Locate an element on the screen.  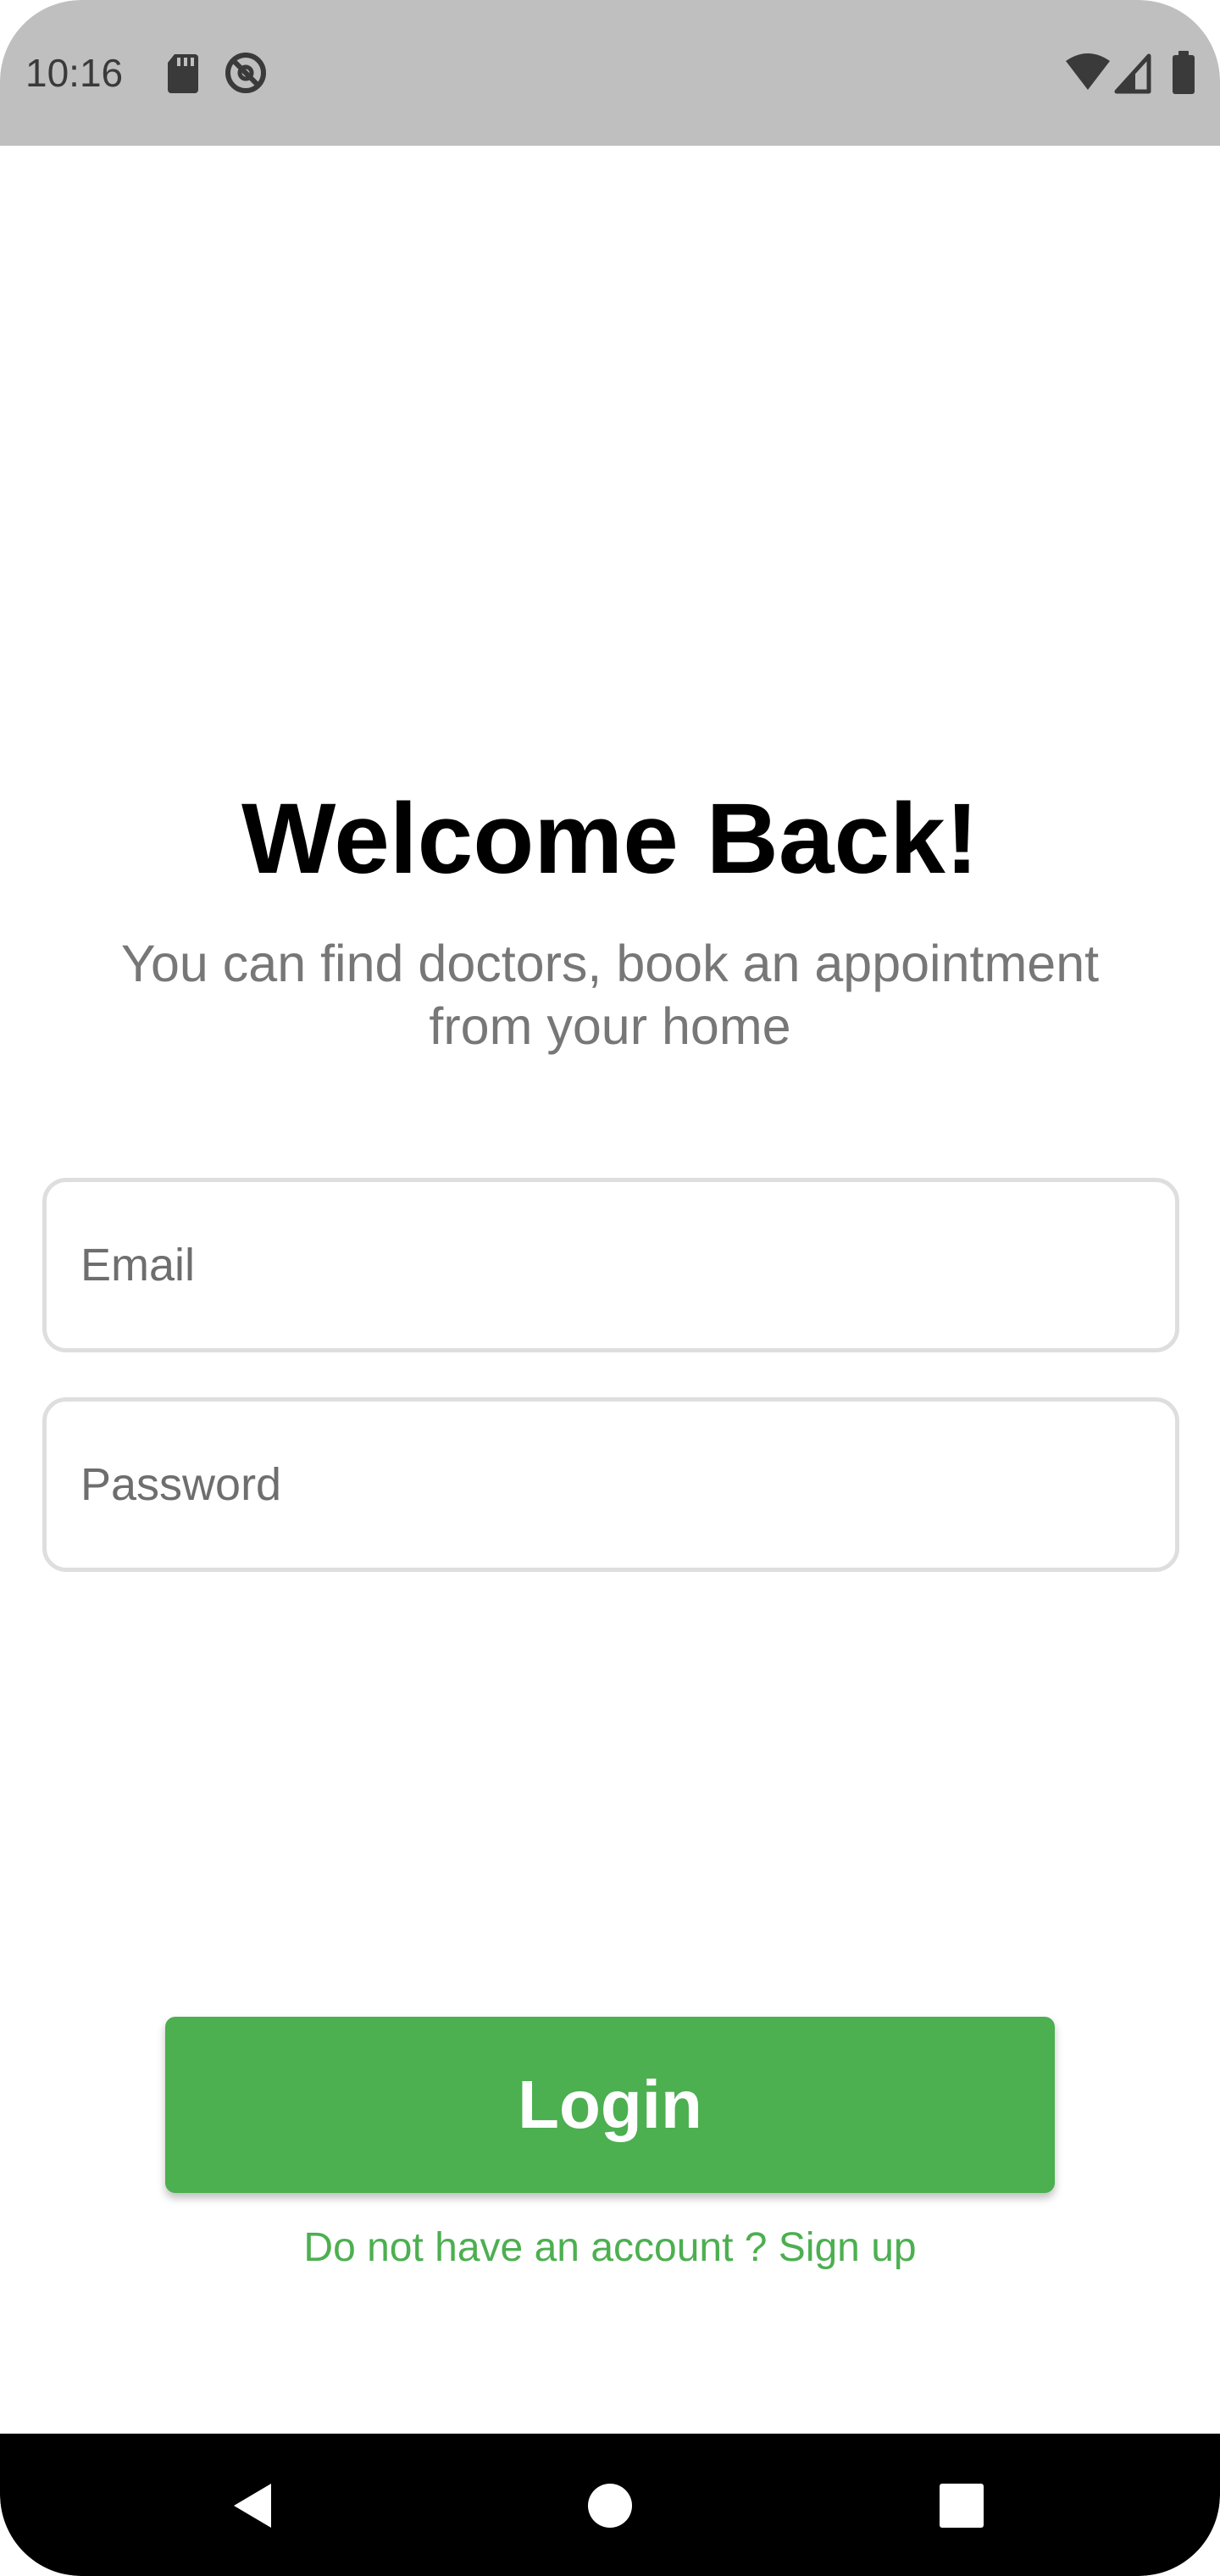
recents-icon is located at coordinates (961, 2505).